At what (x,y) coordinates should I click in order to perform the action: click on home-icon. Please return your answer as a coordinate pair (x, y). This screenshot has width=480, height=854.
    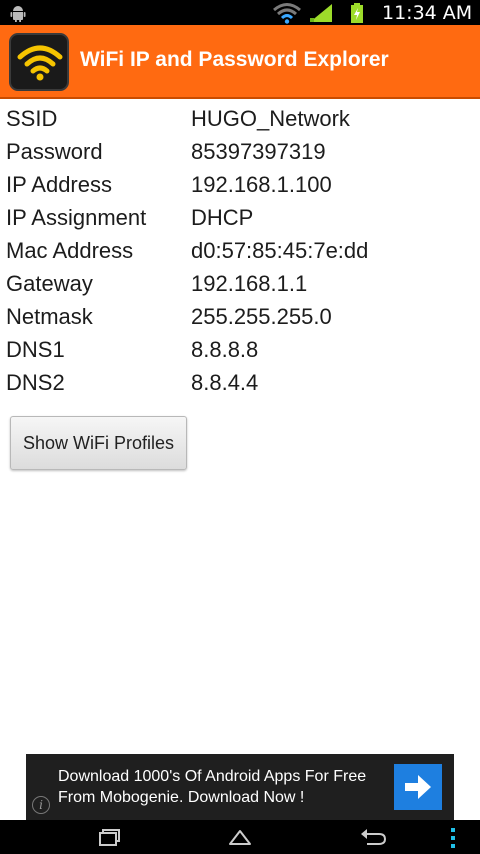
    Looking at the image, I should click on (240, 837).